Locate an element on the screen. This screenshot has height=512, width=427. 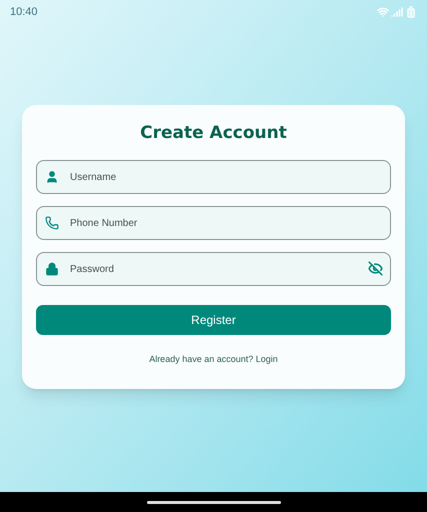
home-indicator is located at coordinates (213, 502).